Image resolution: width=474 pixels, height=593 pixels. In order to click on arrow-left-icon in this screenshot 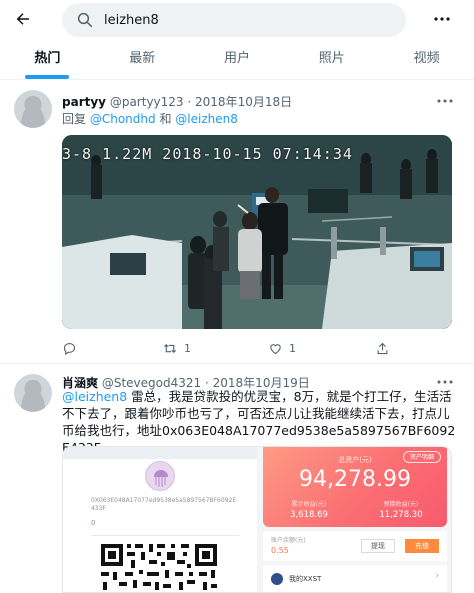, I will do `click(22, 19)`.